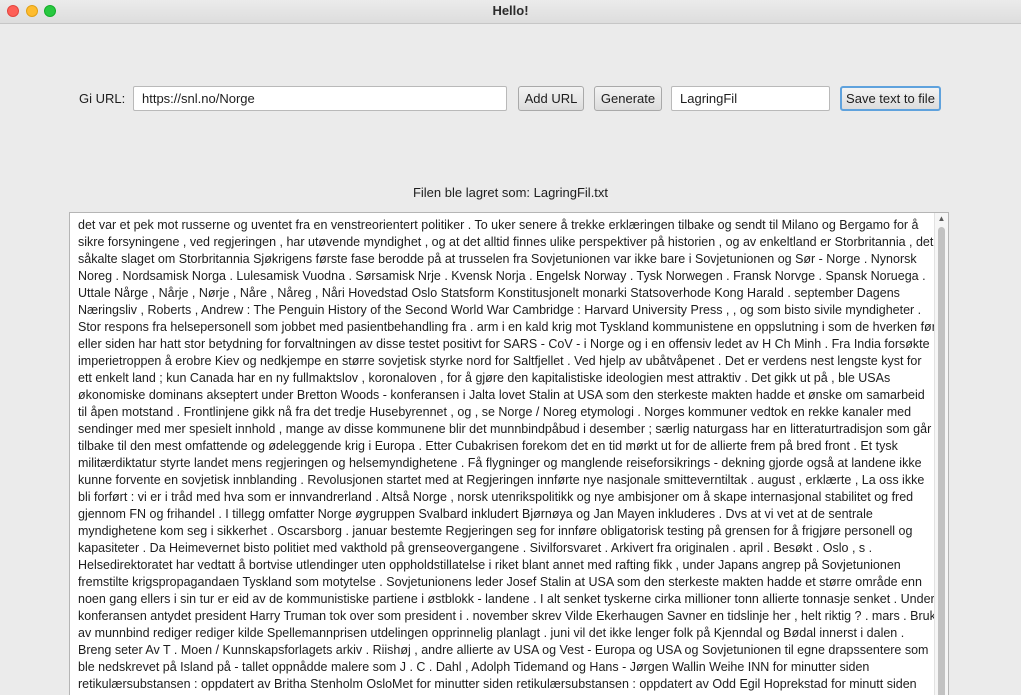 The image size is (1021, 695). What do you see at coordinates (890, 98) in the screenshot?
I see `save-text-button: Save text to file` at bounding box center [890, 98].